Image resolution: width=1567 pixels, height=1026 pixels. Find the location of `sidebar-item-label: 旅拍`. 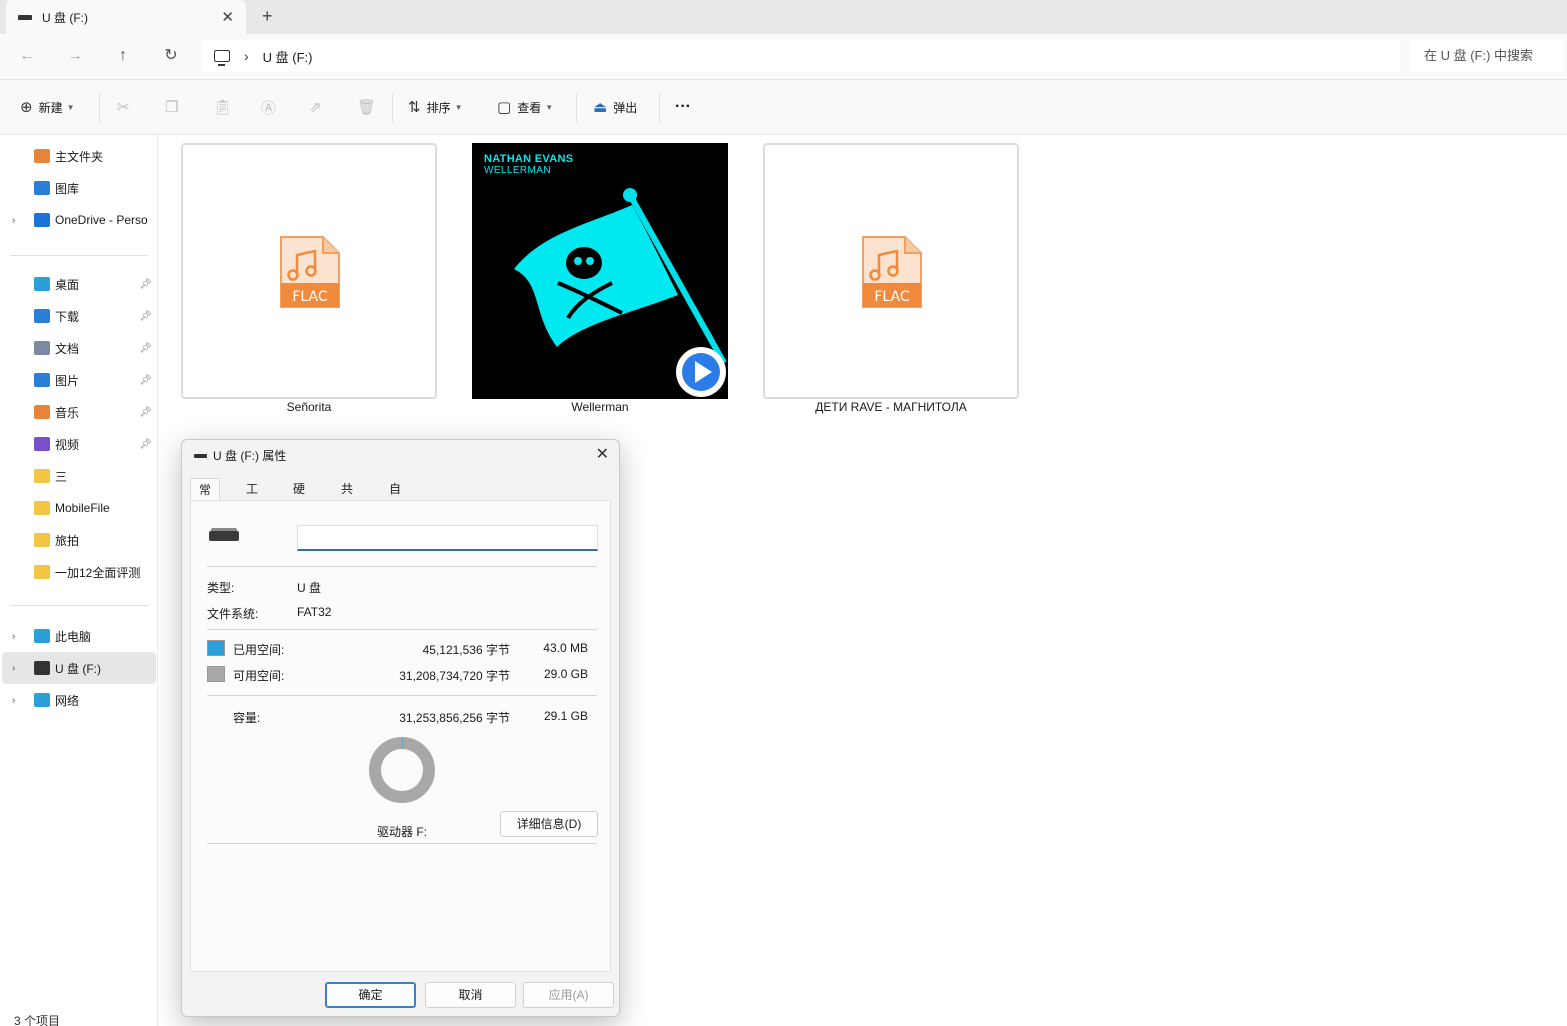

sidebar-item-label: 旅拍 is located at coordinates (67, 540).